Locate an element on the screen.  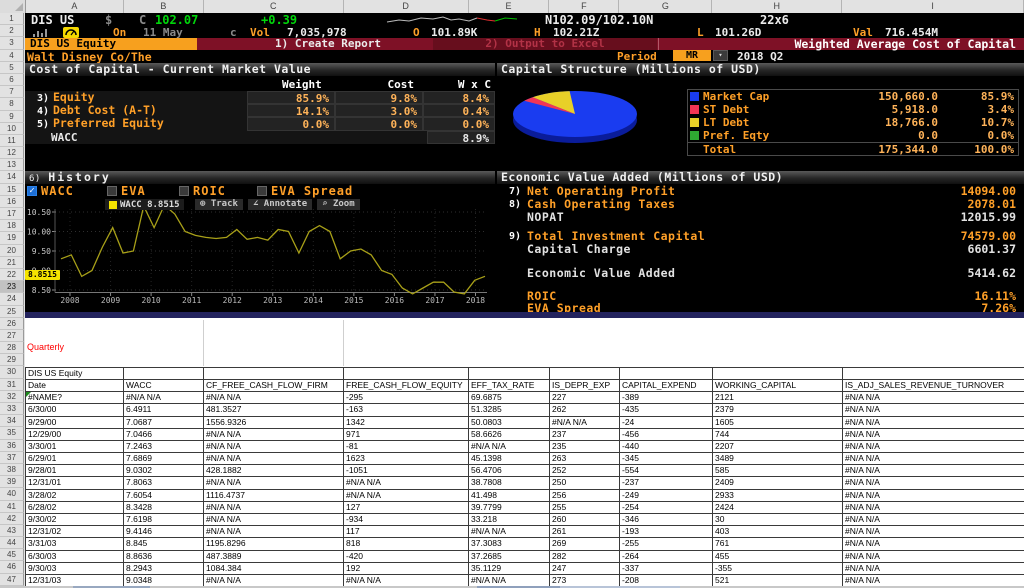
table-cell: 38.7808 is located at coordinates (509, 483).